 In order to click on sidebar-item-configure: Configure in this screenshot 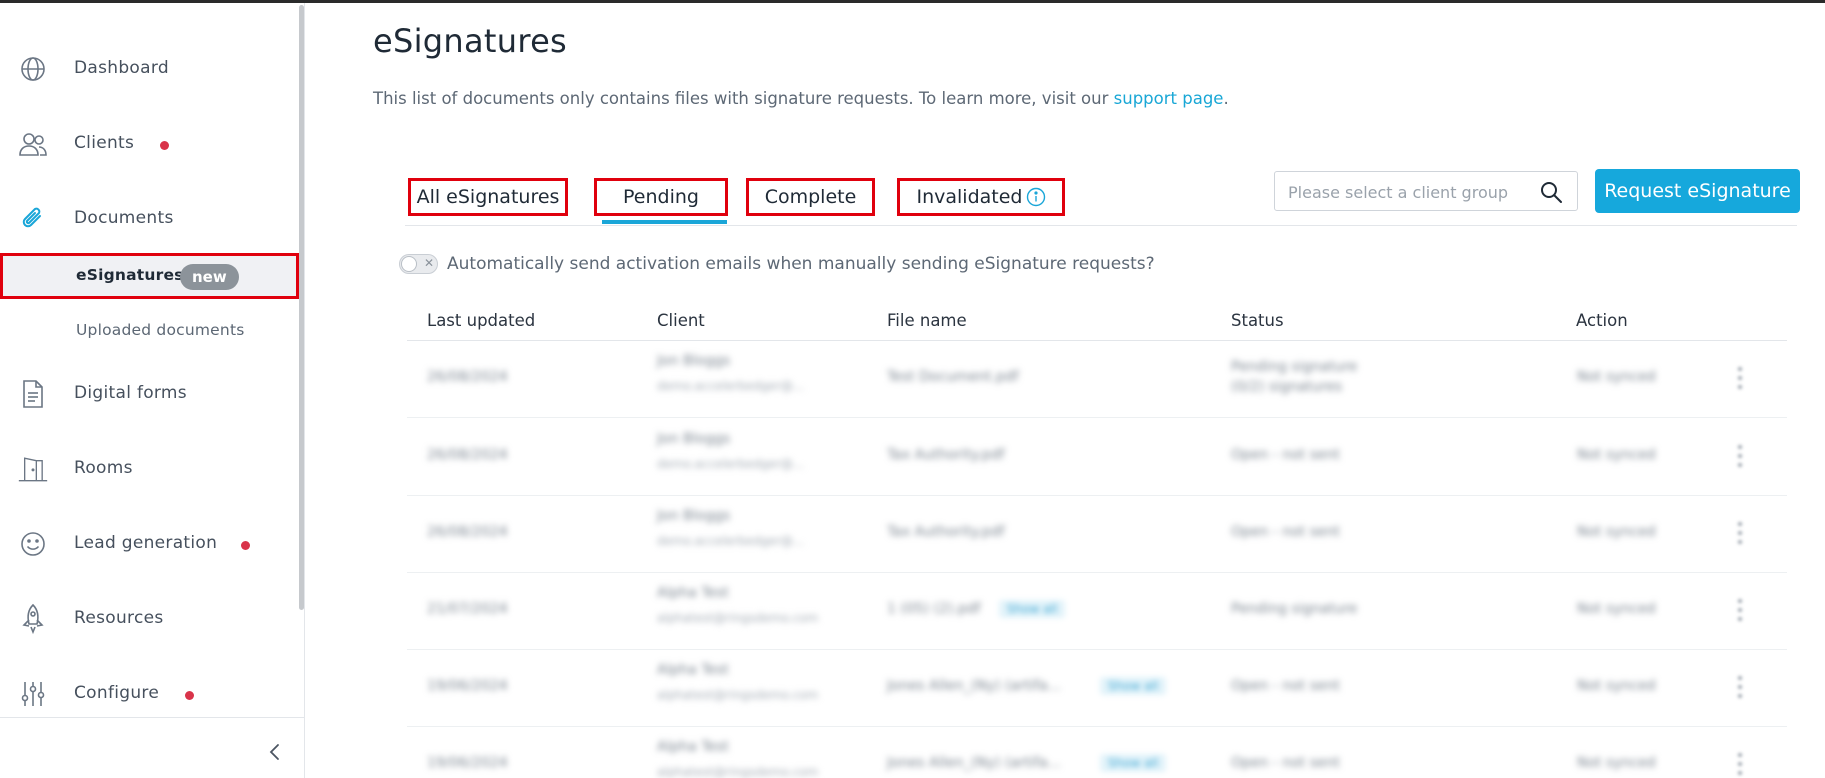, I will do `click(149, 693)`.